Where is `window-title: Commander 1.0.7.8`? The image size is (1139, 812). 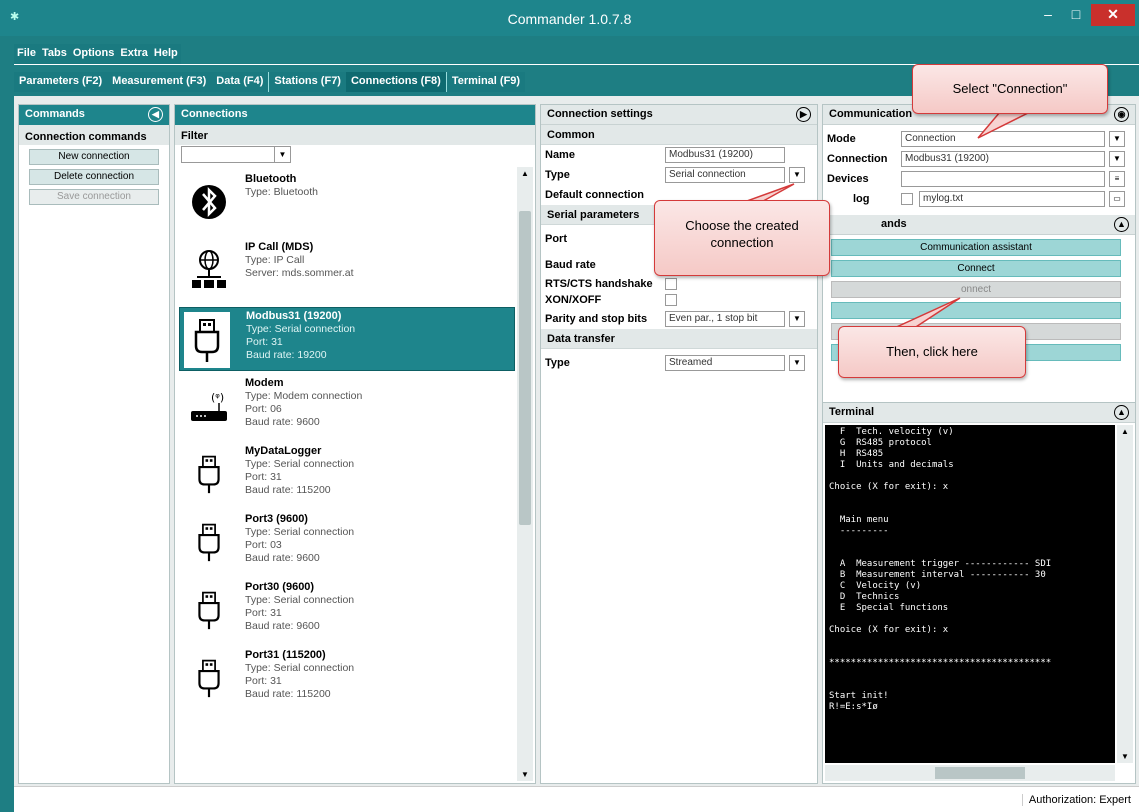
window-title: Commander 1.0.7.8 is located at coordinates (569, 19).